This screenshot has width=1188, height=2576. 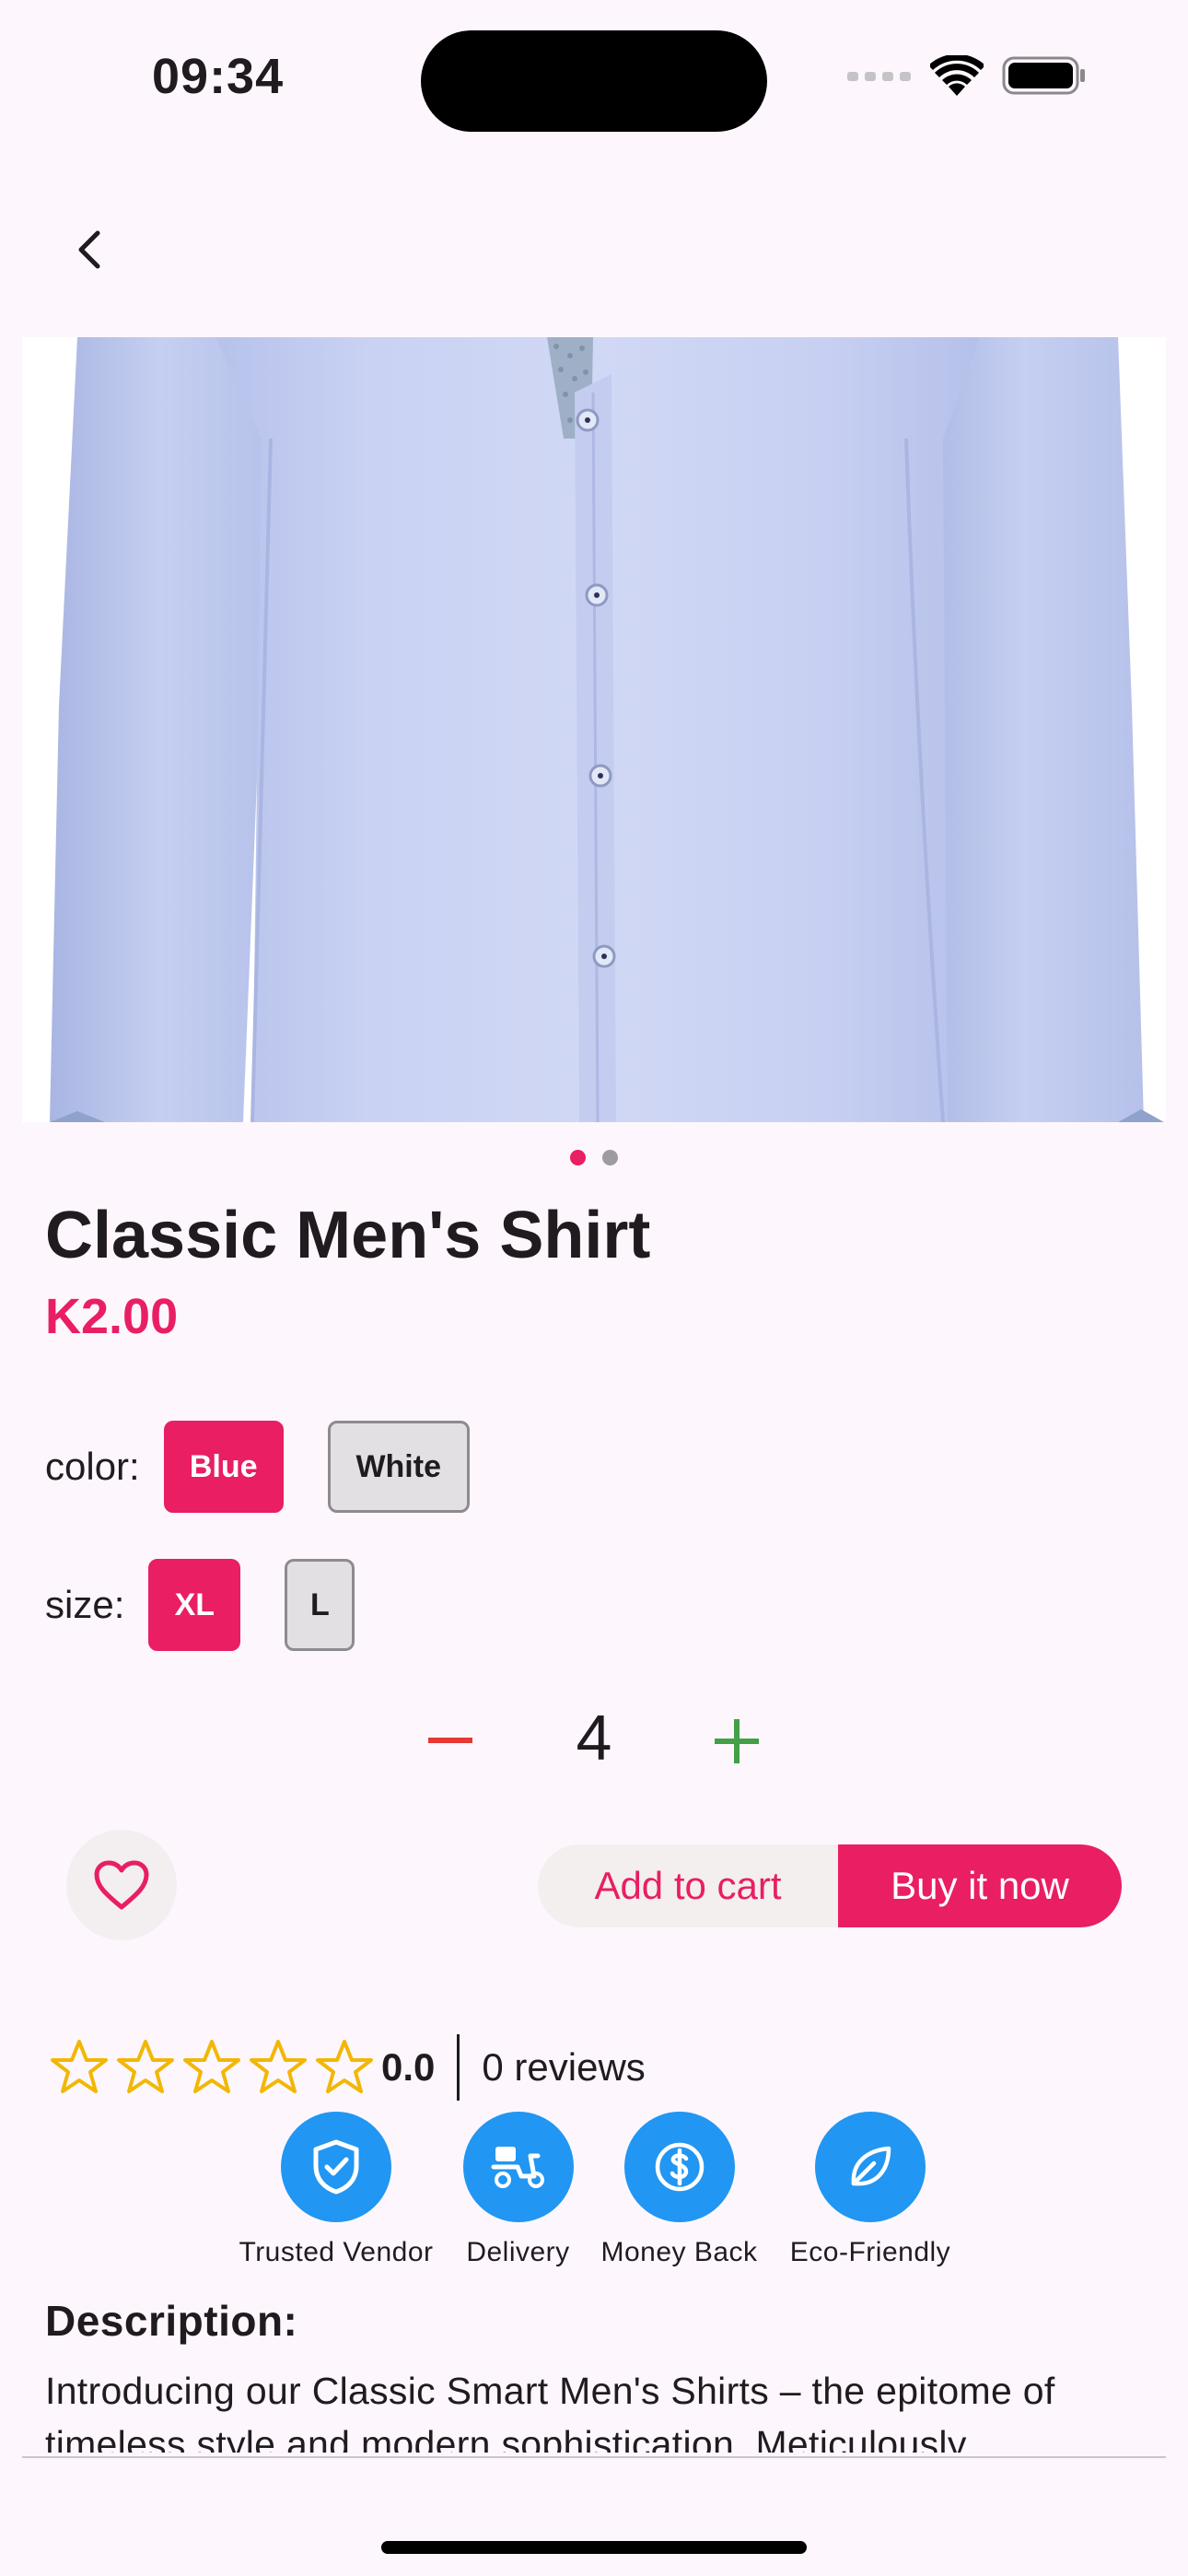 What do you see at coordinates (679, 2252) in the screenshot?
I see `feature-label: Money Back` at bounding box center [679, 2252].